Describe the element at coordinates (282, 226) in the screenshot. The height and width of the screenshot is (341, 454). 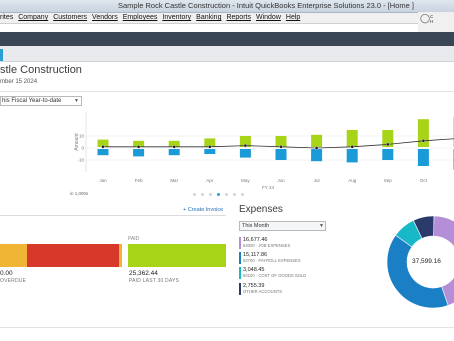
I see `expenses-period-dropdown: This Month ▼` at that location.